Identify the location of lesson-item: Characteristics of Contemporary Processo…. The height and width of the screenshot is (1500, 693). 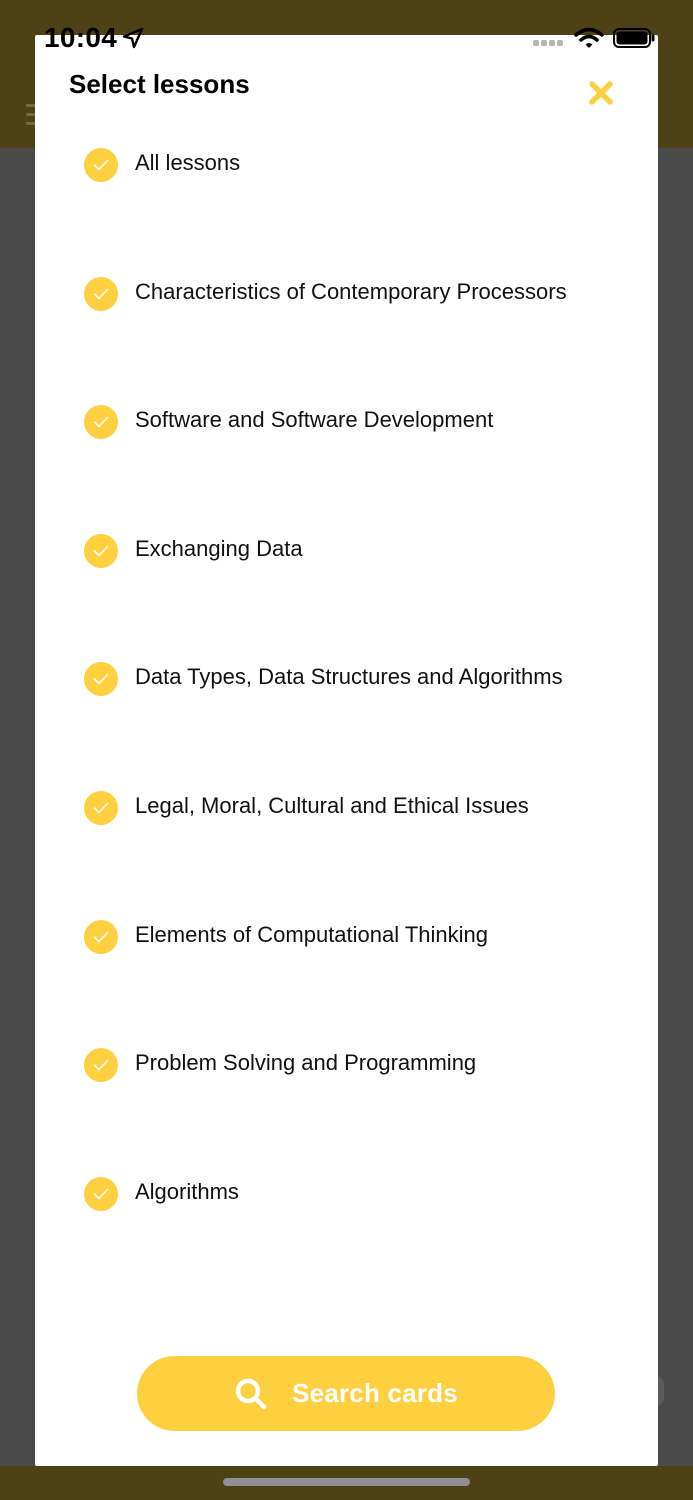
(325, 292).